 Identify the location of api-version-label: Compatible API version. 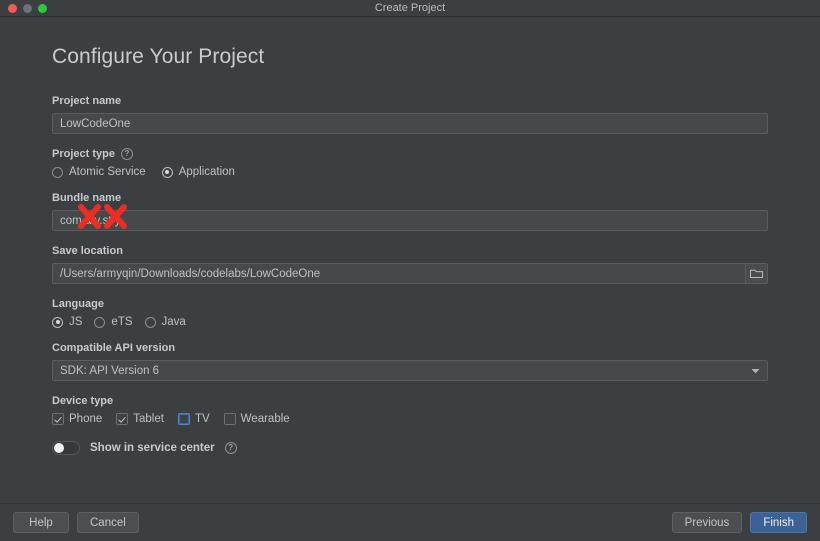
(410, 348).